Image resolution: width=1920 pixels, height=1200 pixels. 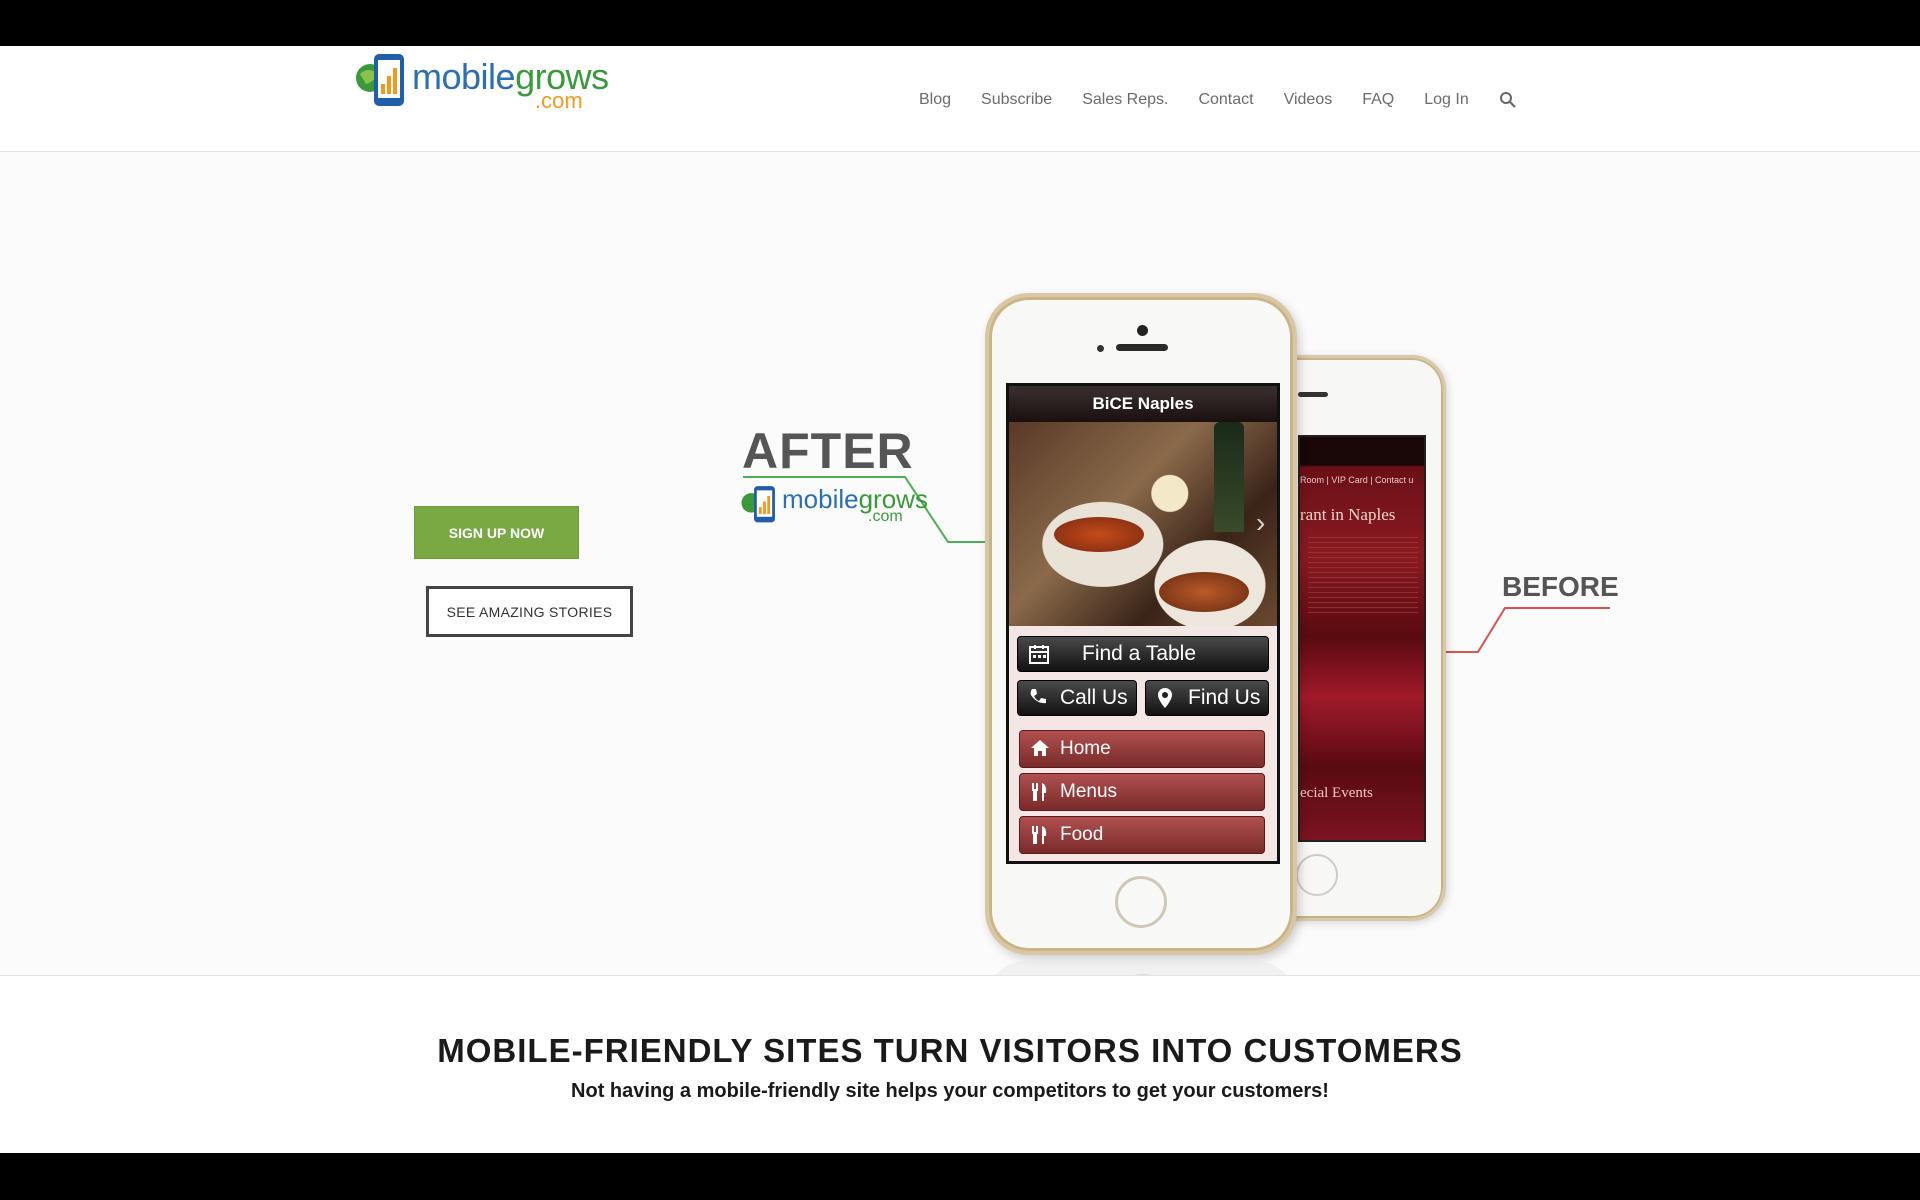 I want to click on after-label: AFTER, so click(x=828, y=451).